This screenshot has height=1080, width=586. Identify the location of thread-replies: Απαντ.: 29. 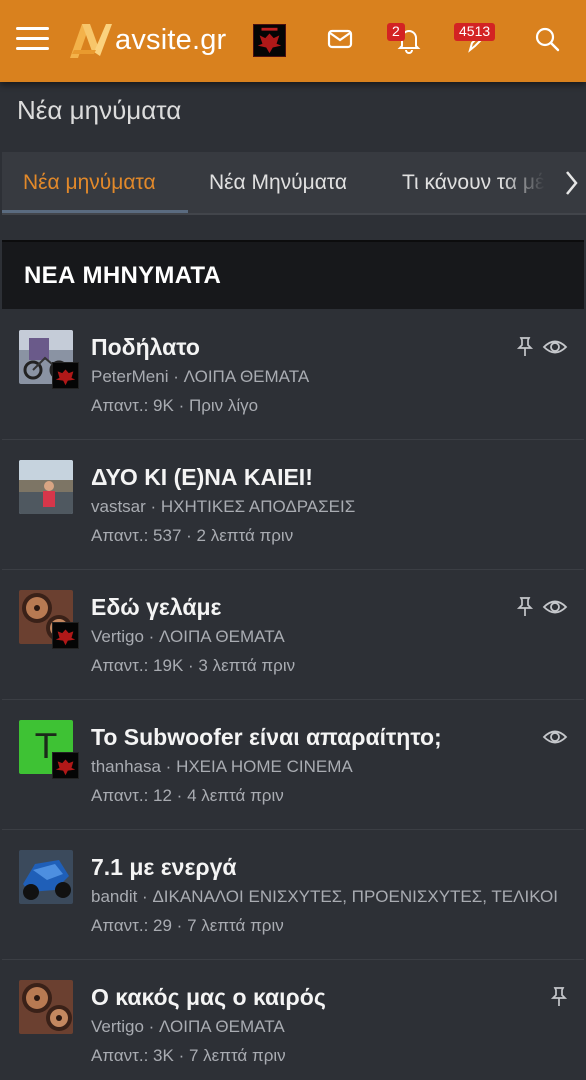
(131, 925).